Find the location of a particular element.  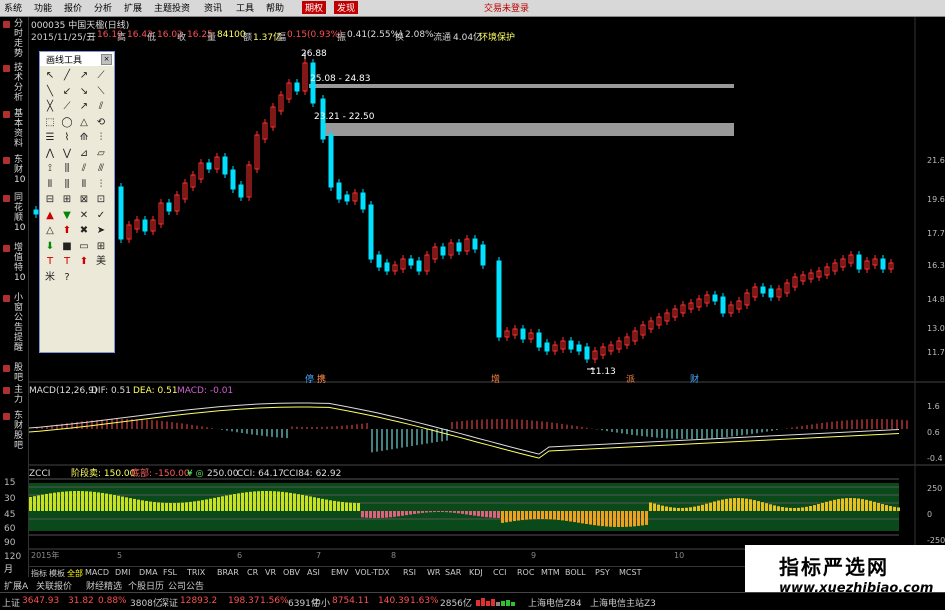

indicator-tab: CCI is located at coordinates (500, 572).